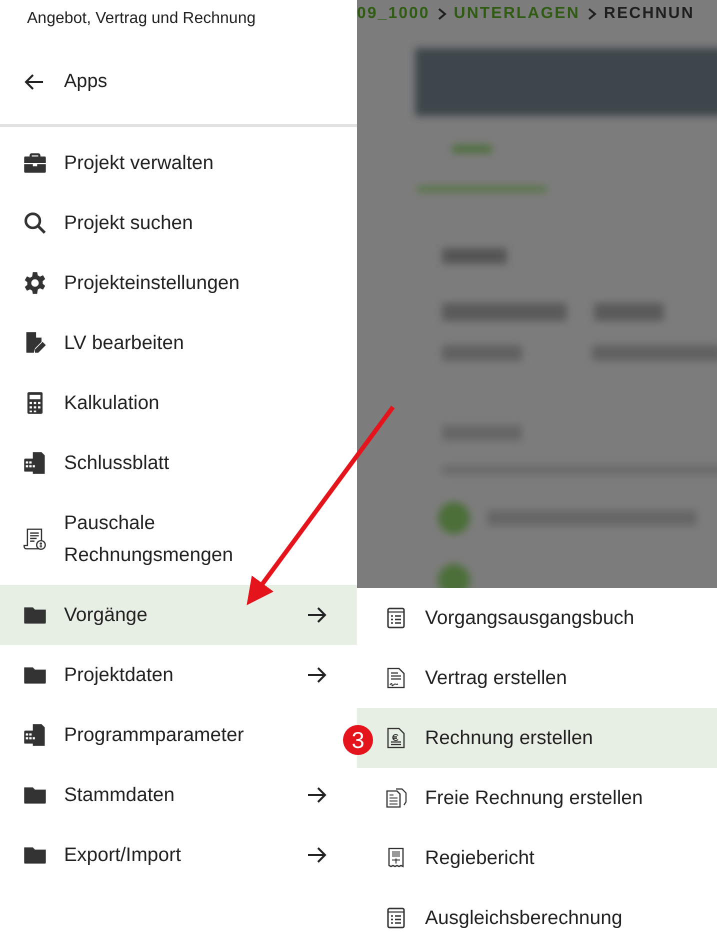 Image resolution: width=717 pixels, height=946 pixels. I want to click on scroll-dollar-icon, so click(35, 539).